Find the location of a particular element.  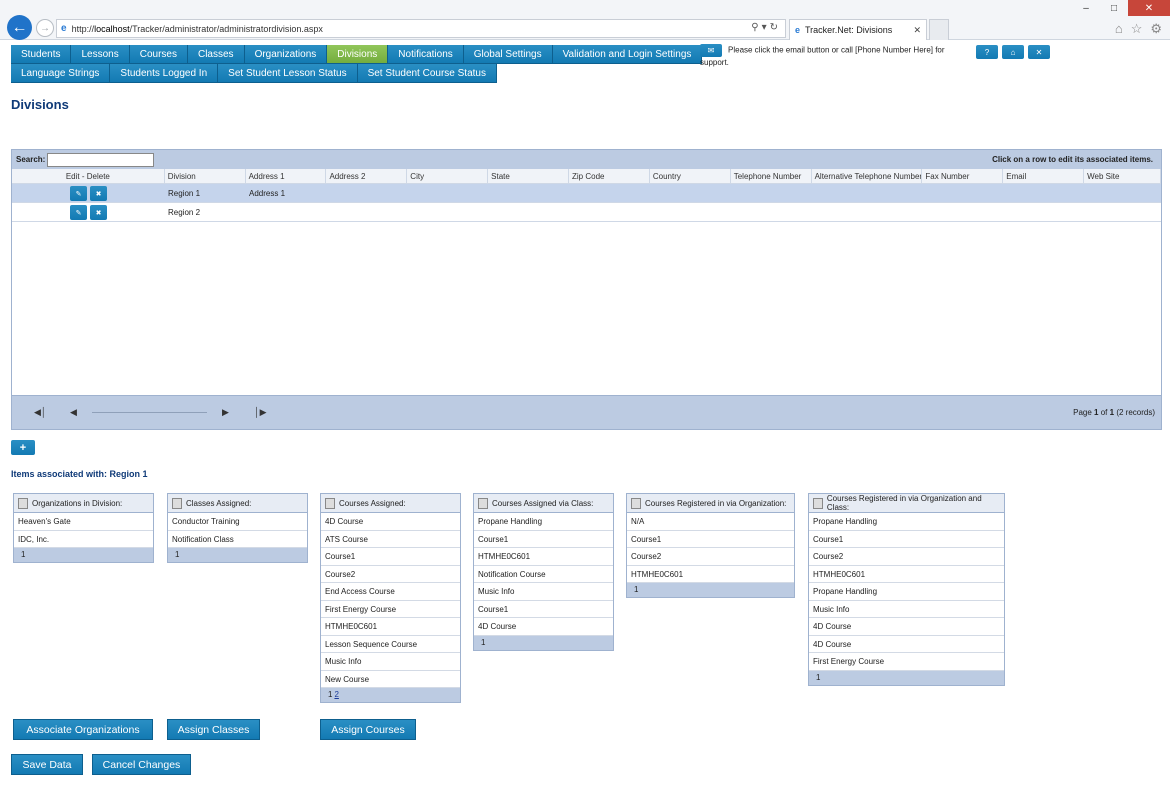

menu-item-global-settings: Global Settings is located at coordinates (508, 54).